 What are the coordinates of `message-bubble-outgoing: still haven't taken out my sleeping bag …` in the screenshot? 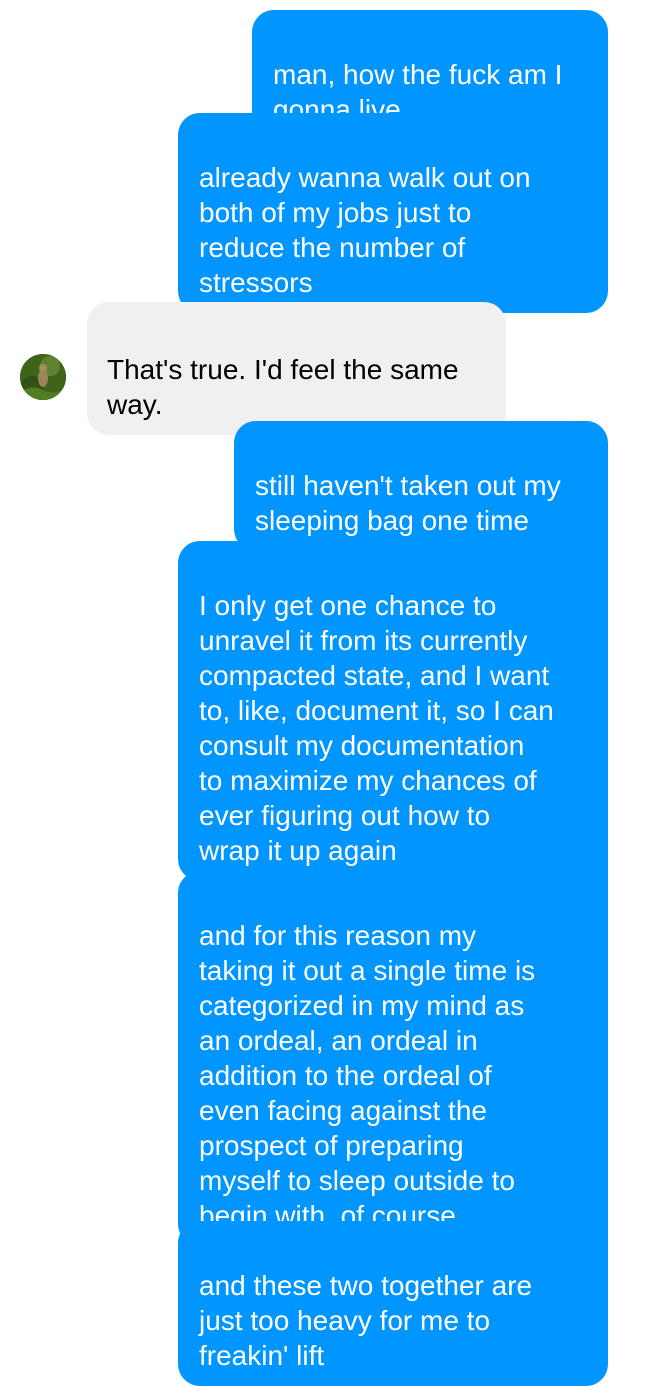 It's located at (421, 486).